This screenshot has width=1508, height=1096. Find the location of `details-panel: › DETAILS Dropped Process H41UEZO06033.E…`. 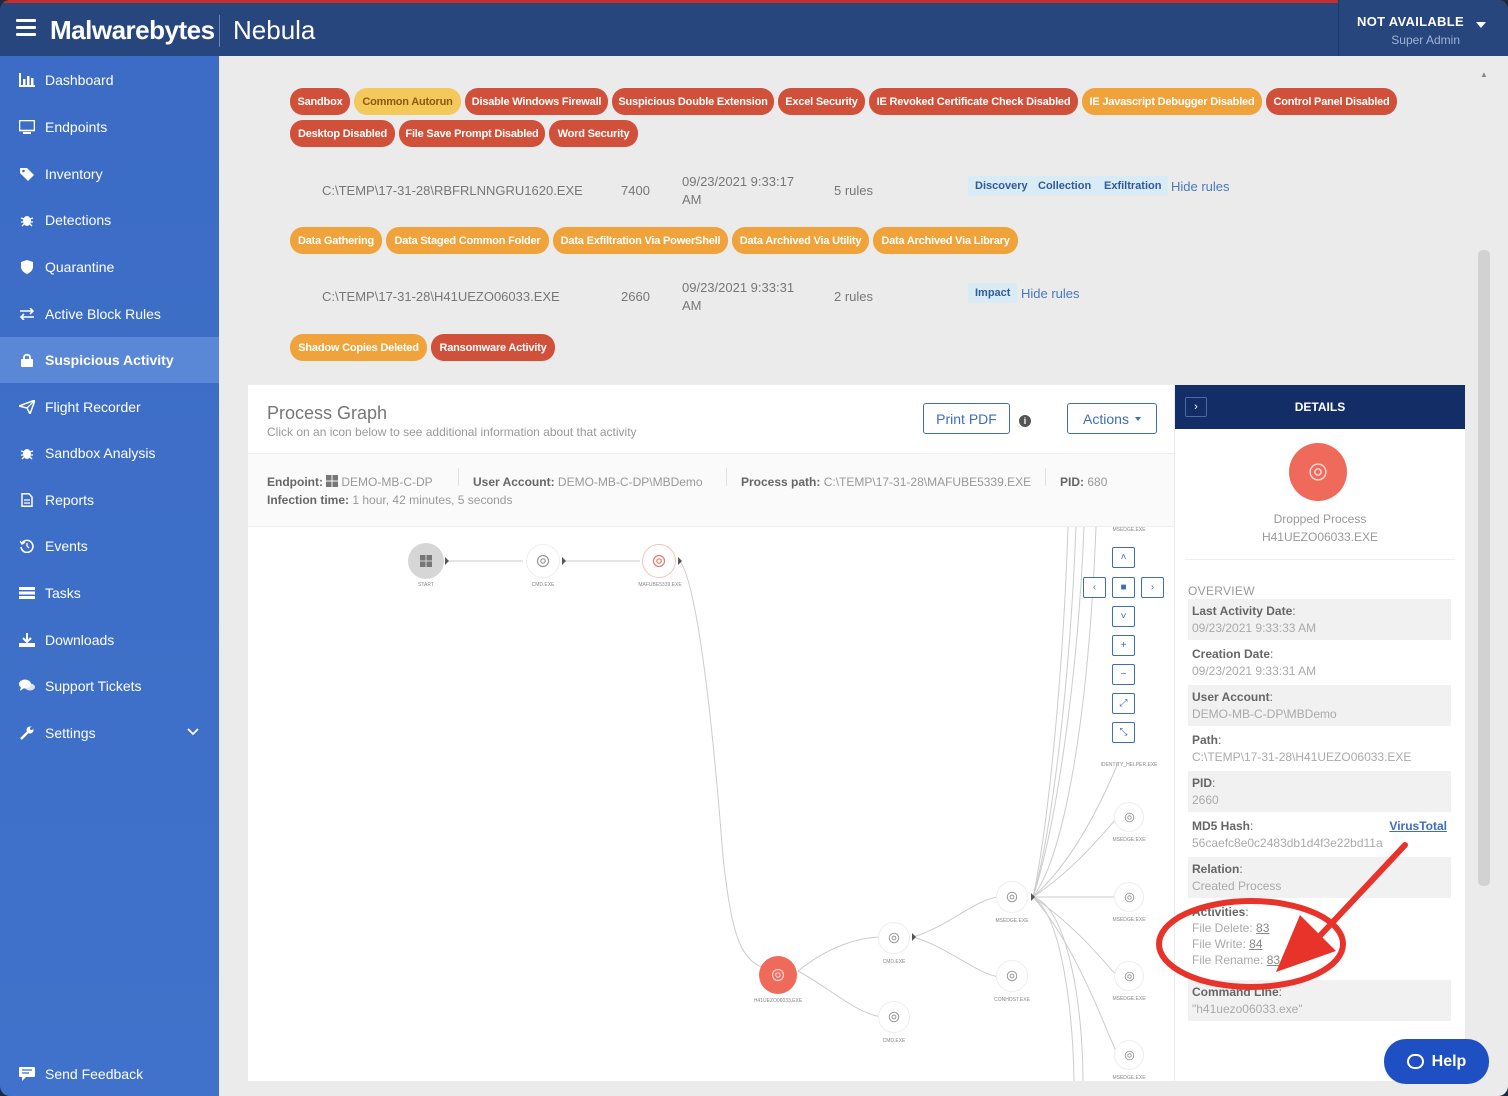

details-panel: › DETAILS Dropped Process H41UEZO06033.E… is located at coordinates (1320, 733).